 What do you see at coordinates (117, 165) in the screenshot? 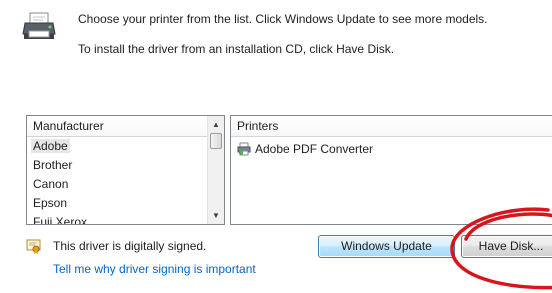
I see `manufacturer-item: Brother` at bounding box center [117, 165].